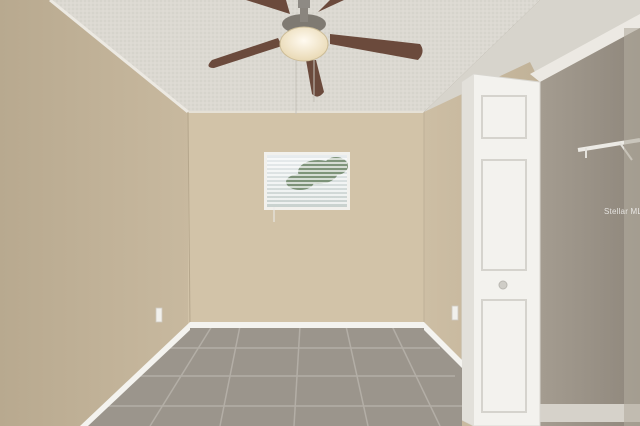 Image resolution: width=640 pixels, height=426 pixels. I want to click on watermark-text: Stellar MLS, so click(622, 211).